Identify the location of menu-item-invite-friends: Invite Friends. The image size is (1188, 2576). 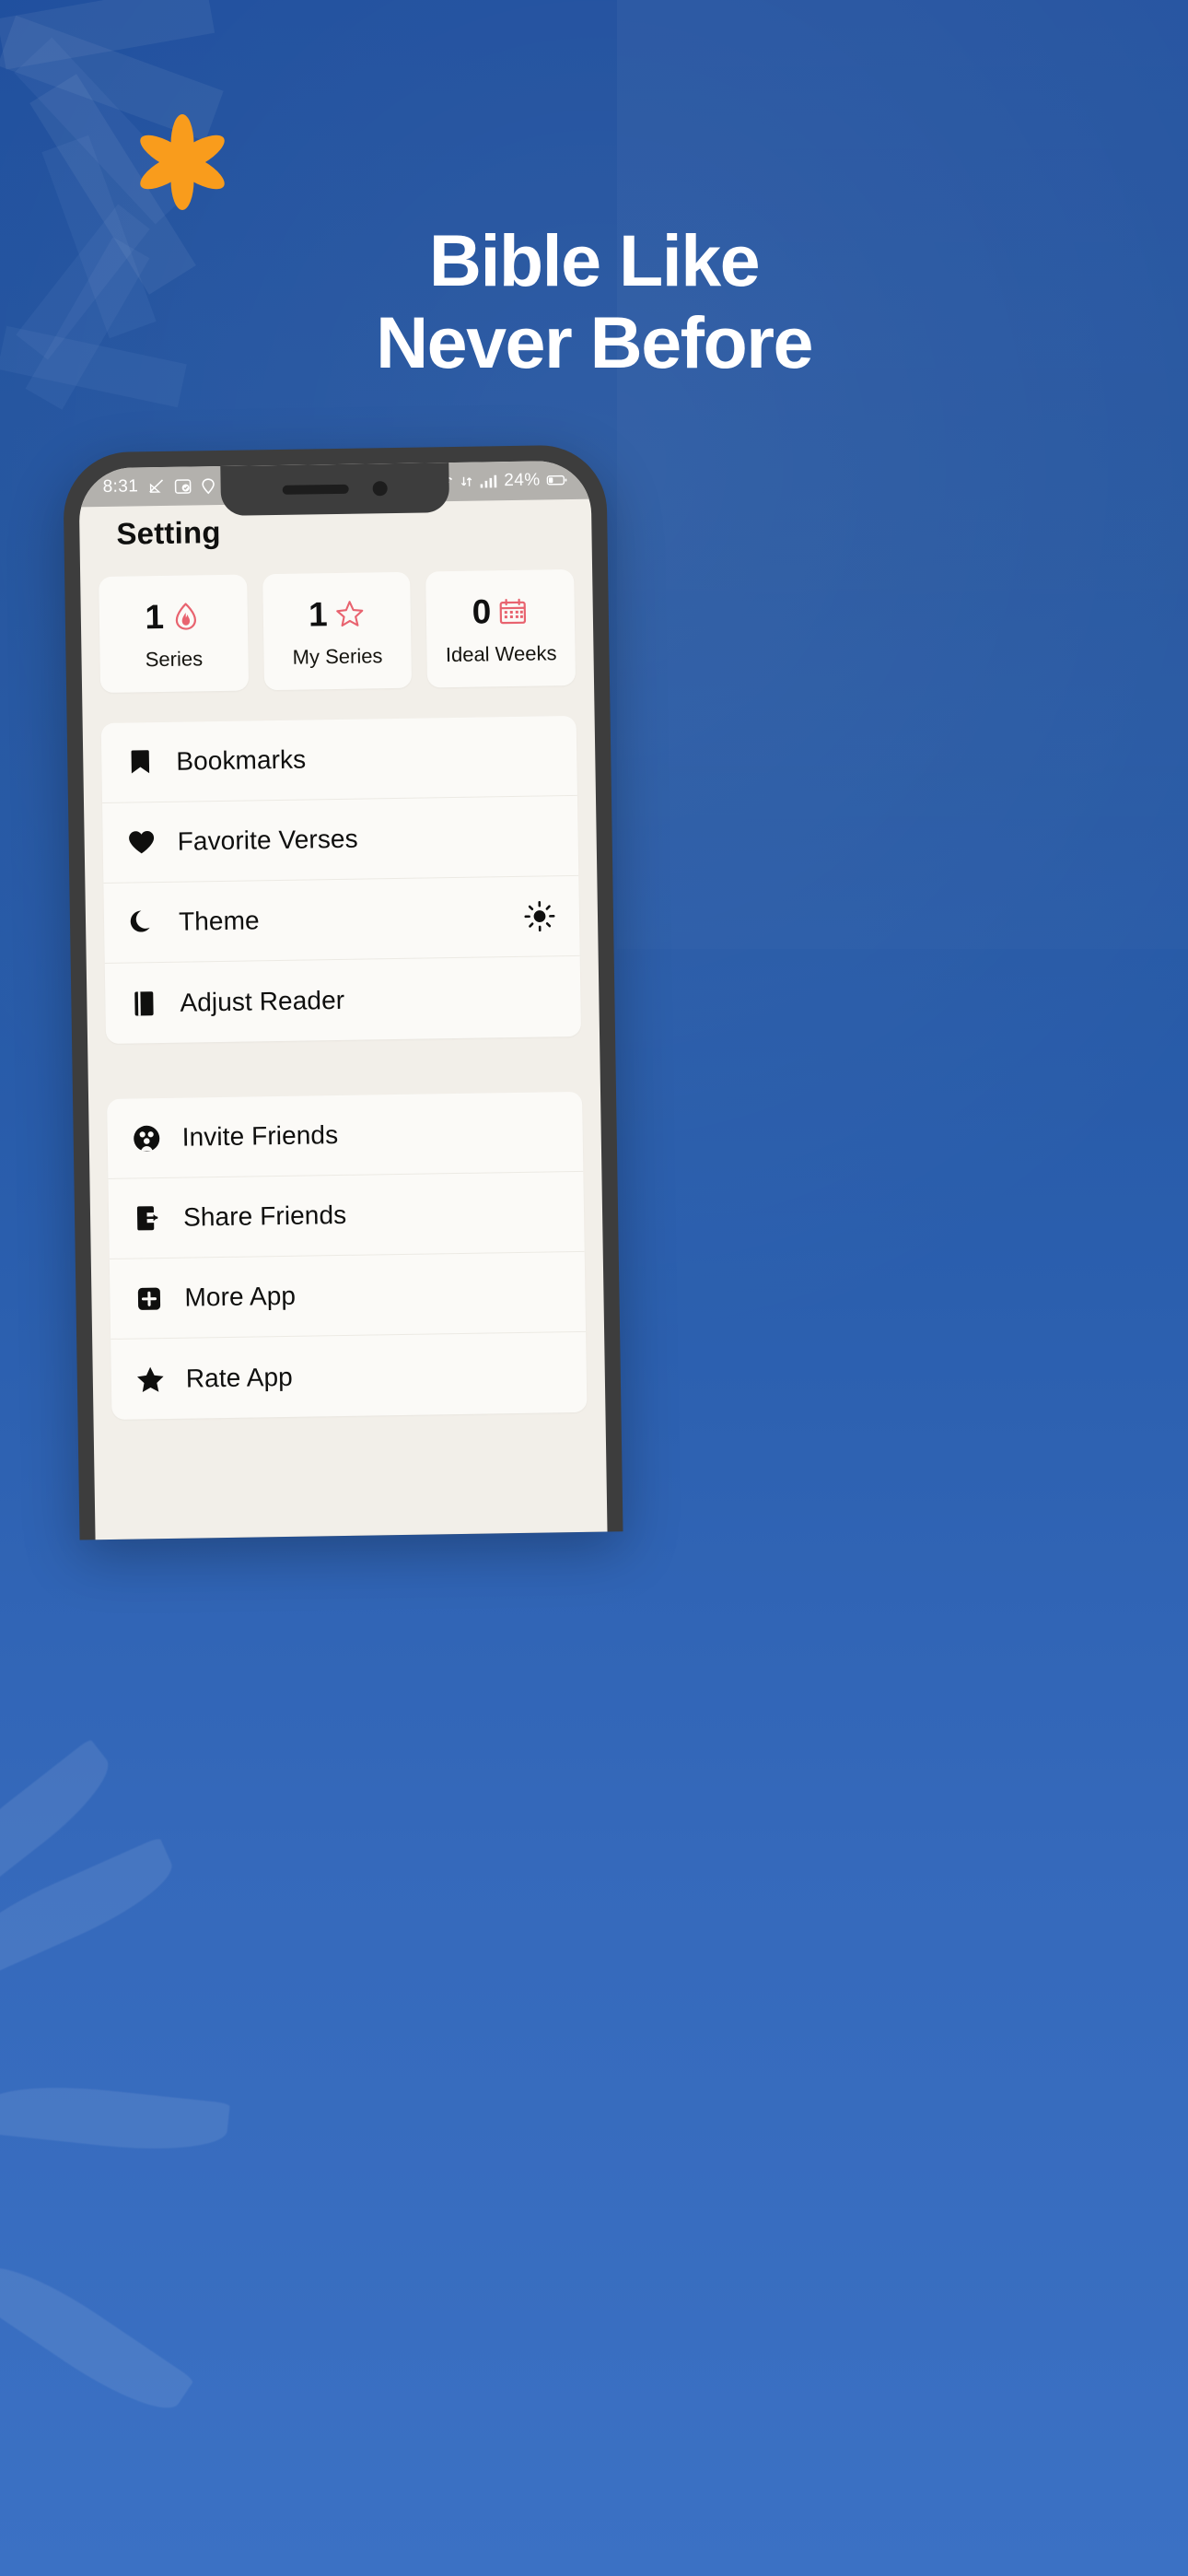
(345, 1135).